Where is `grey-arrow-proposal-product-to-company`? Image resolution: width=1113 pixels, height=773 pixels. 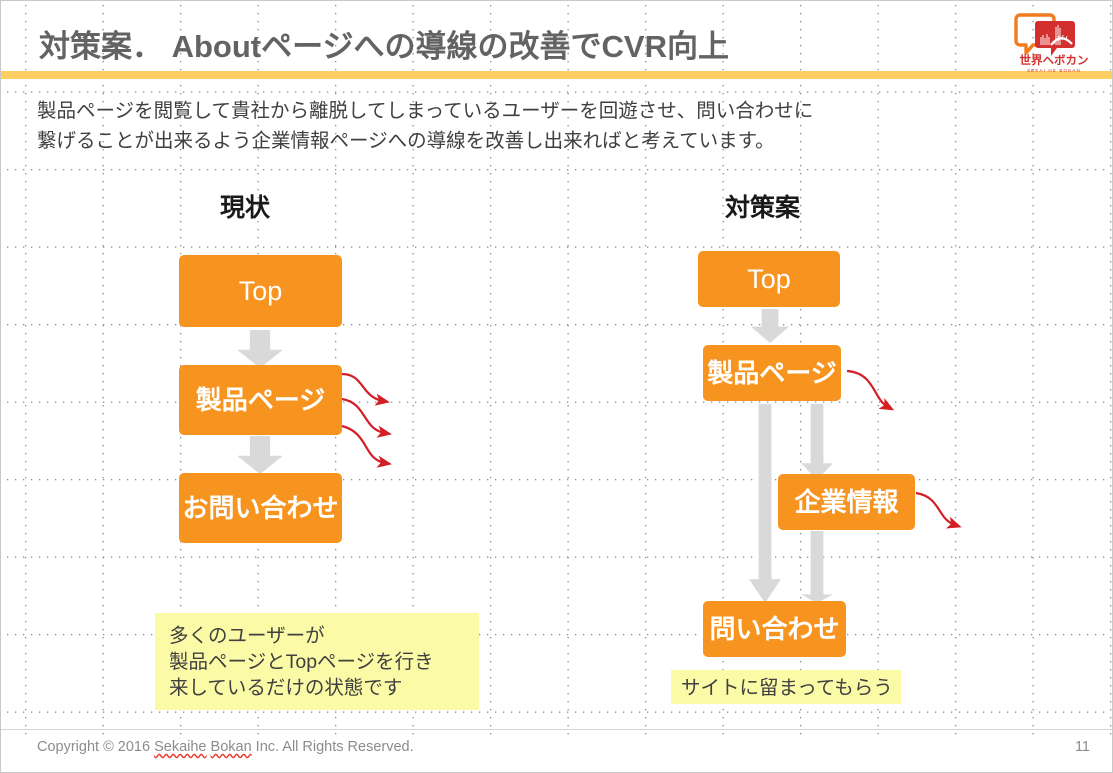
grey-arrow-proposal-product-to-company is located at coordinates (817, 442).